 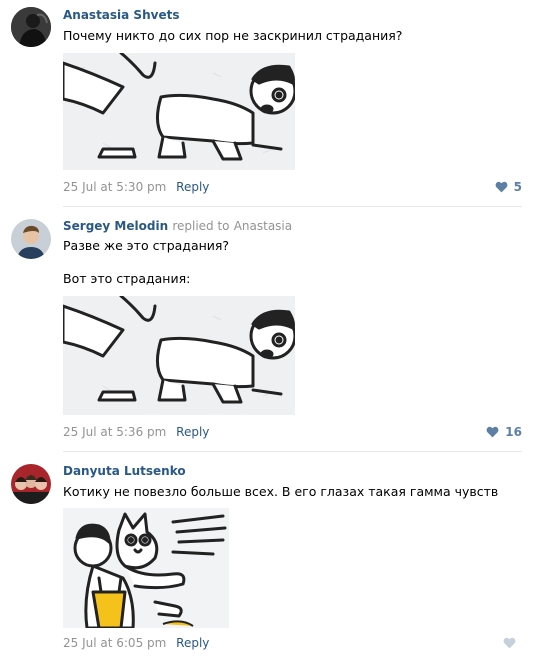 What do you see at coordinates (504, 432) in the screenshot?
I see `like-button: 16` at bounding box center [504, 432].